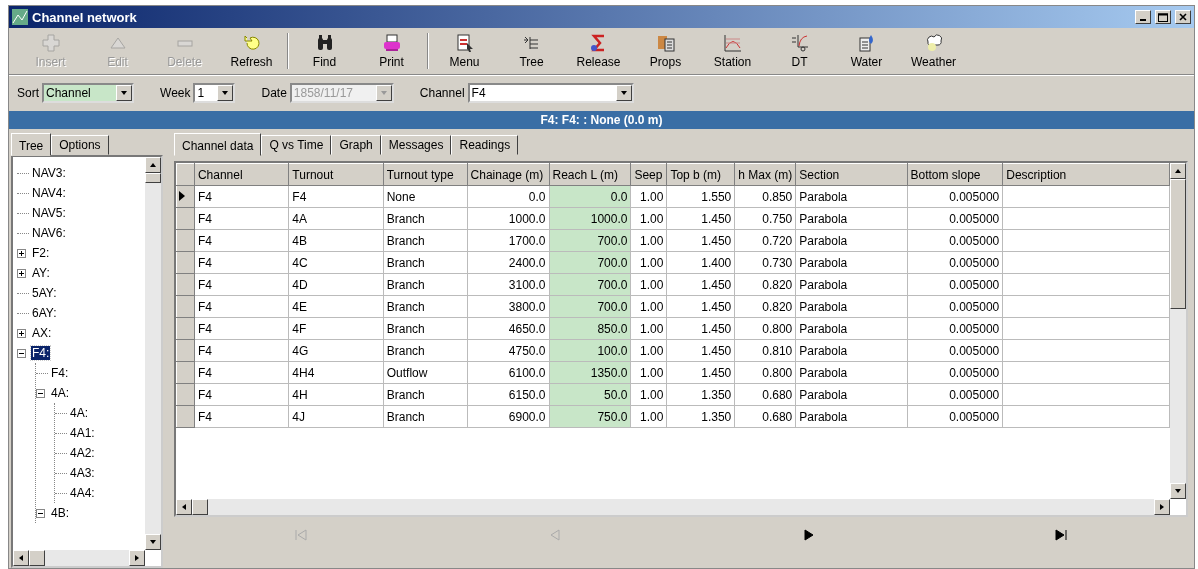 This screenshot has width=1198, height=569. I want to click on toolbar-button: Release, so click(598, 51).